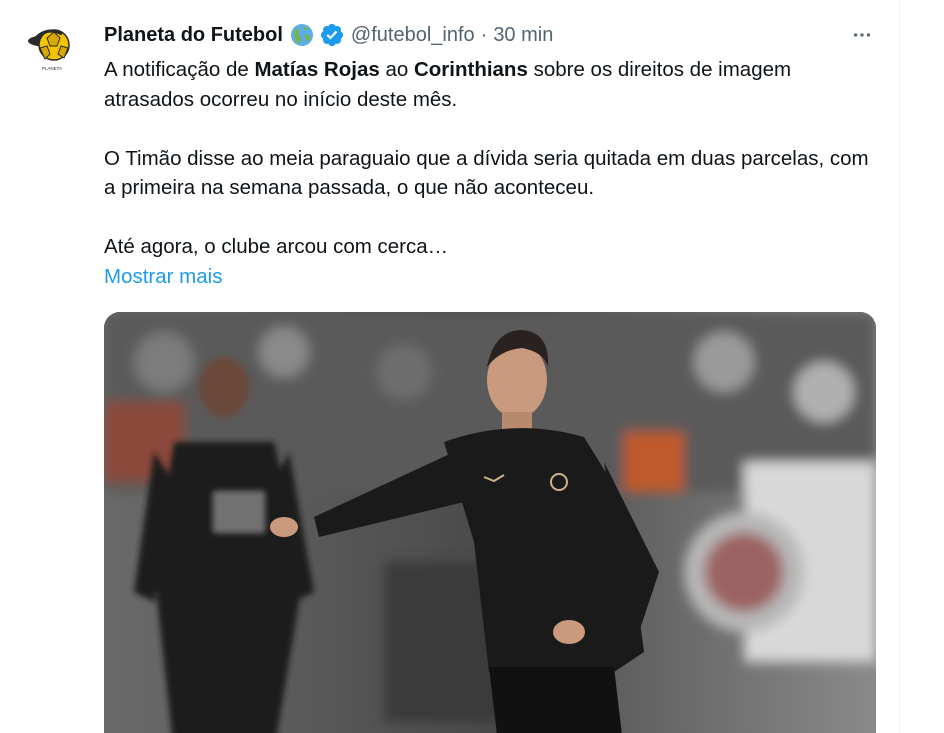 This screenshot has width=944, height=733. I want to click on verified-badge-icon, so click(332, 35).